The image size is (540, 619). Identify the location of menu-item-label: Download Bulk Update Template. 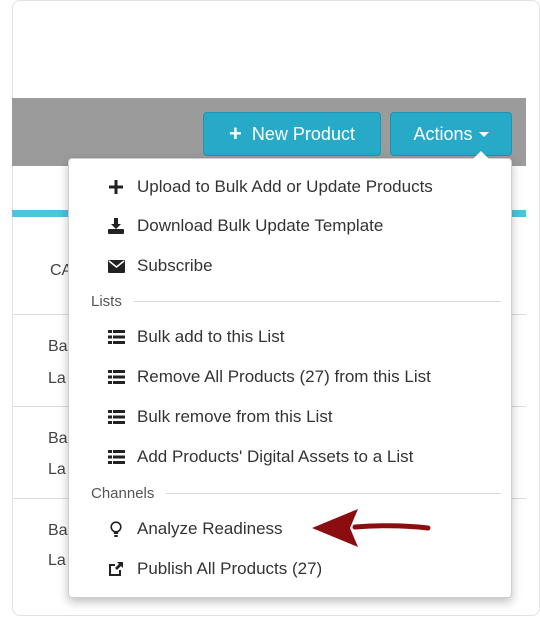
(260, 225).